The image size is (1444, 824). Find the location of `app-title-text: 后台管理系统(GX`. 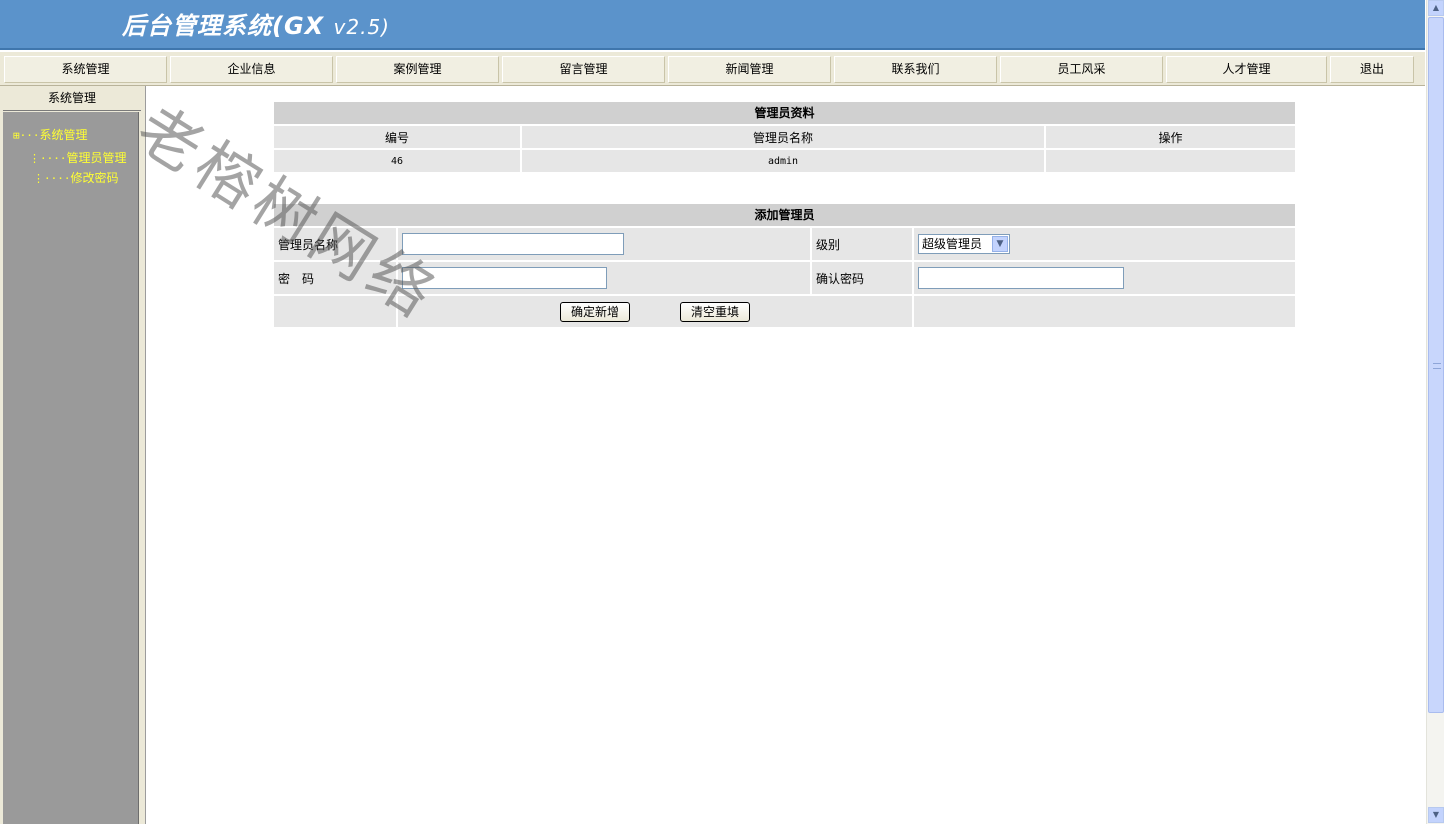

app-title-text: 后台管理系统(GX is located at coordinates (223, 26).